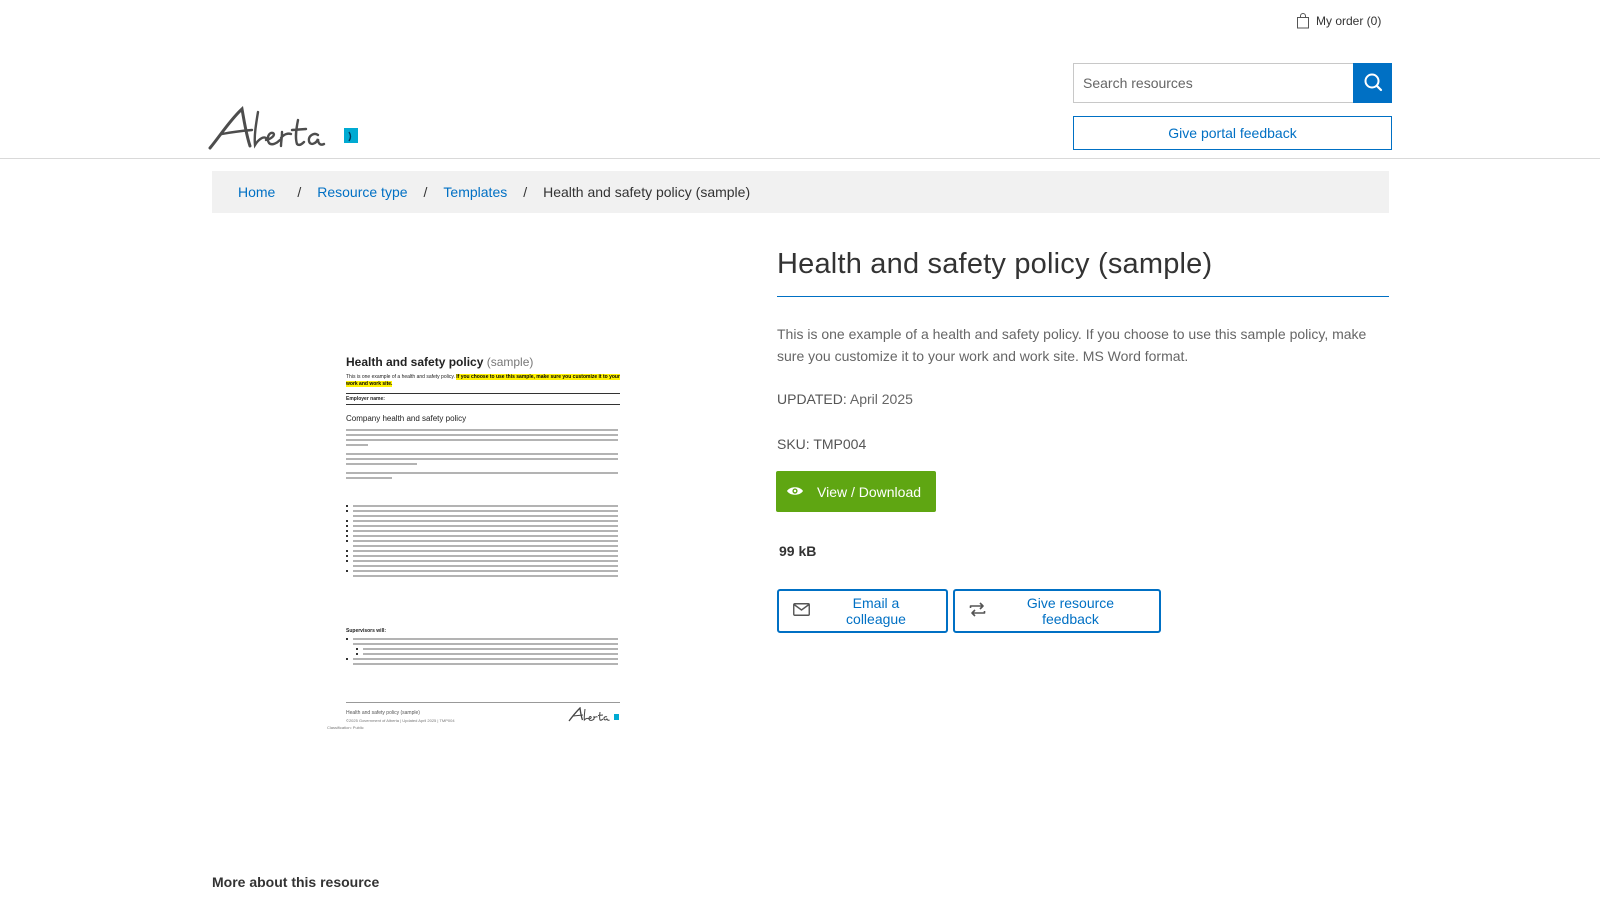  Describe the element at coordinates (1232, 133) in the screenshot. I see `give-portal-feedback-button: Give portal feedback` at that location.